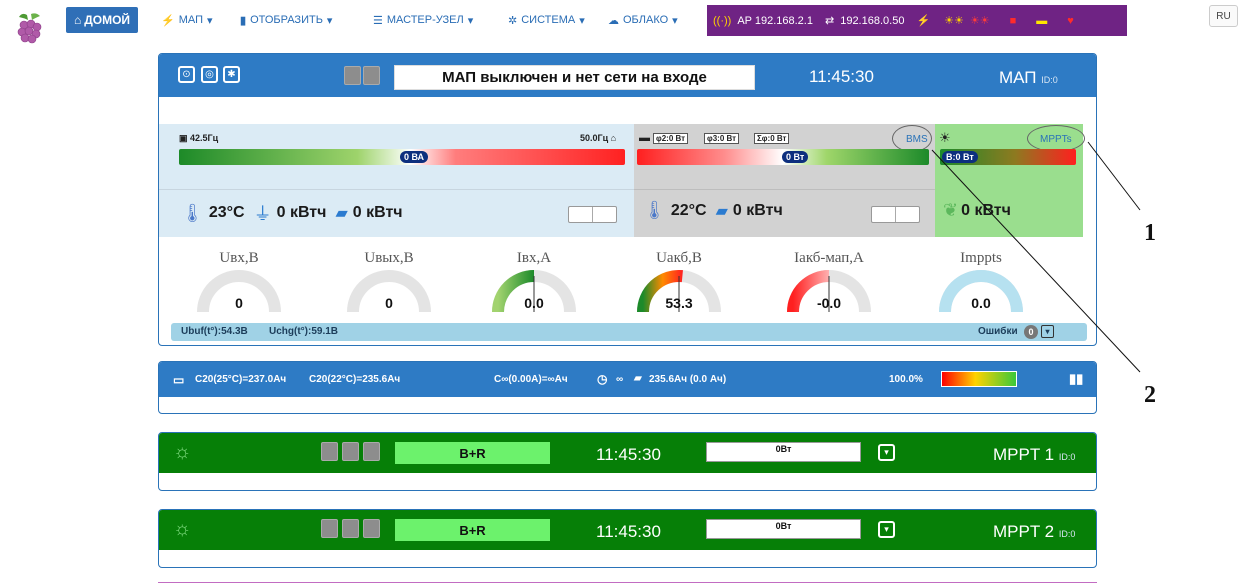  I want to click on annotation-label-1: 1, so click(1150, 233).